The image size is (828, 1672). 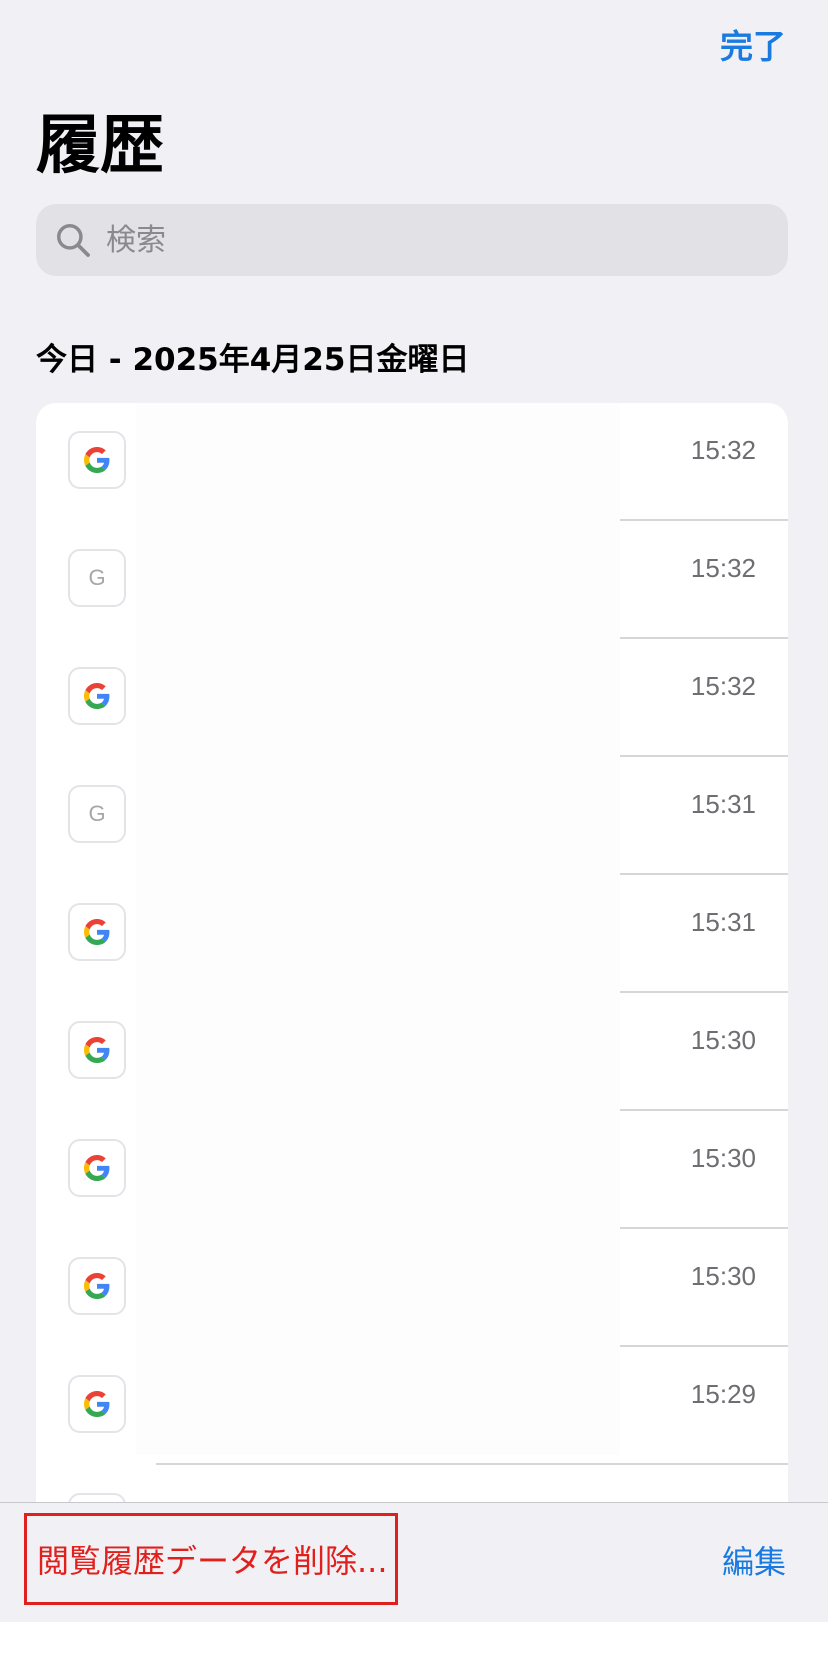 I want to click on history-row: 15:29, so click(x=412, y=1406).